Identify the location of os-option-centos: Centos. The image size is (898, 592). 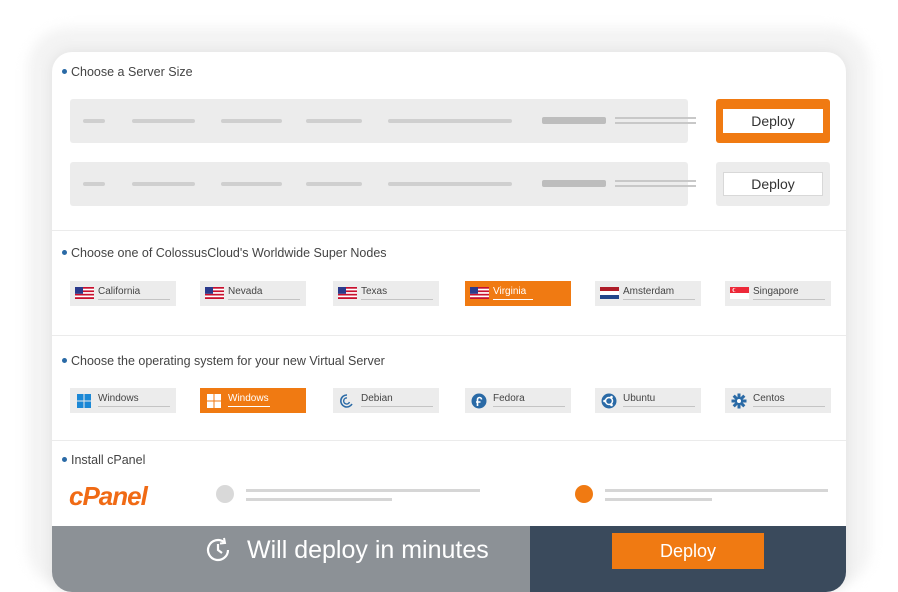
(778, 400).